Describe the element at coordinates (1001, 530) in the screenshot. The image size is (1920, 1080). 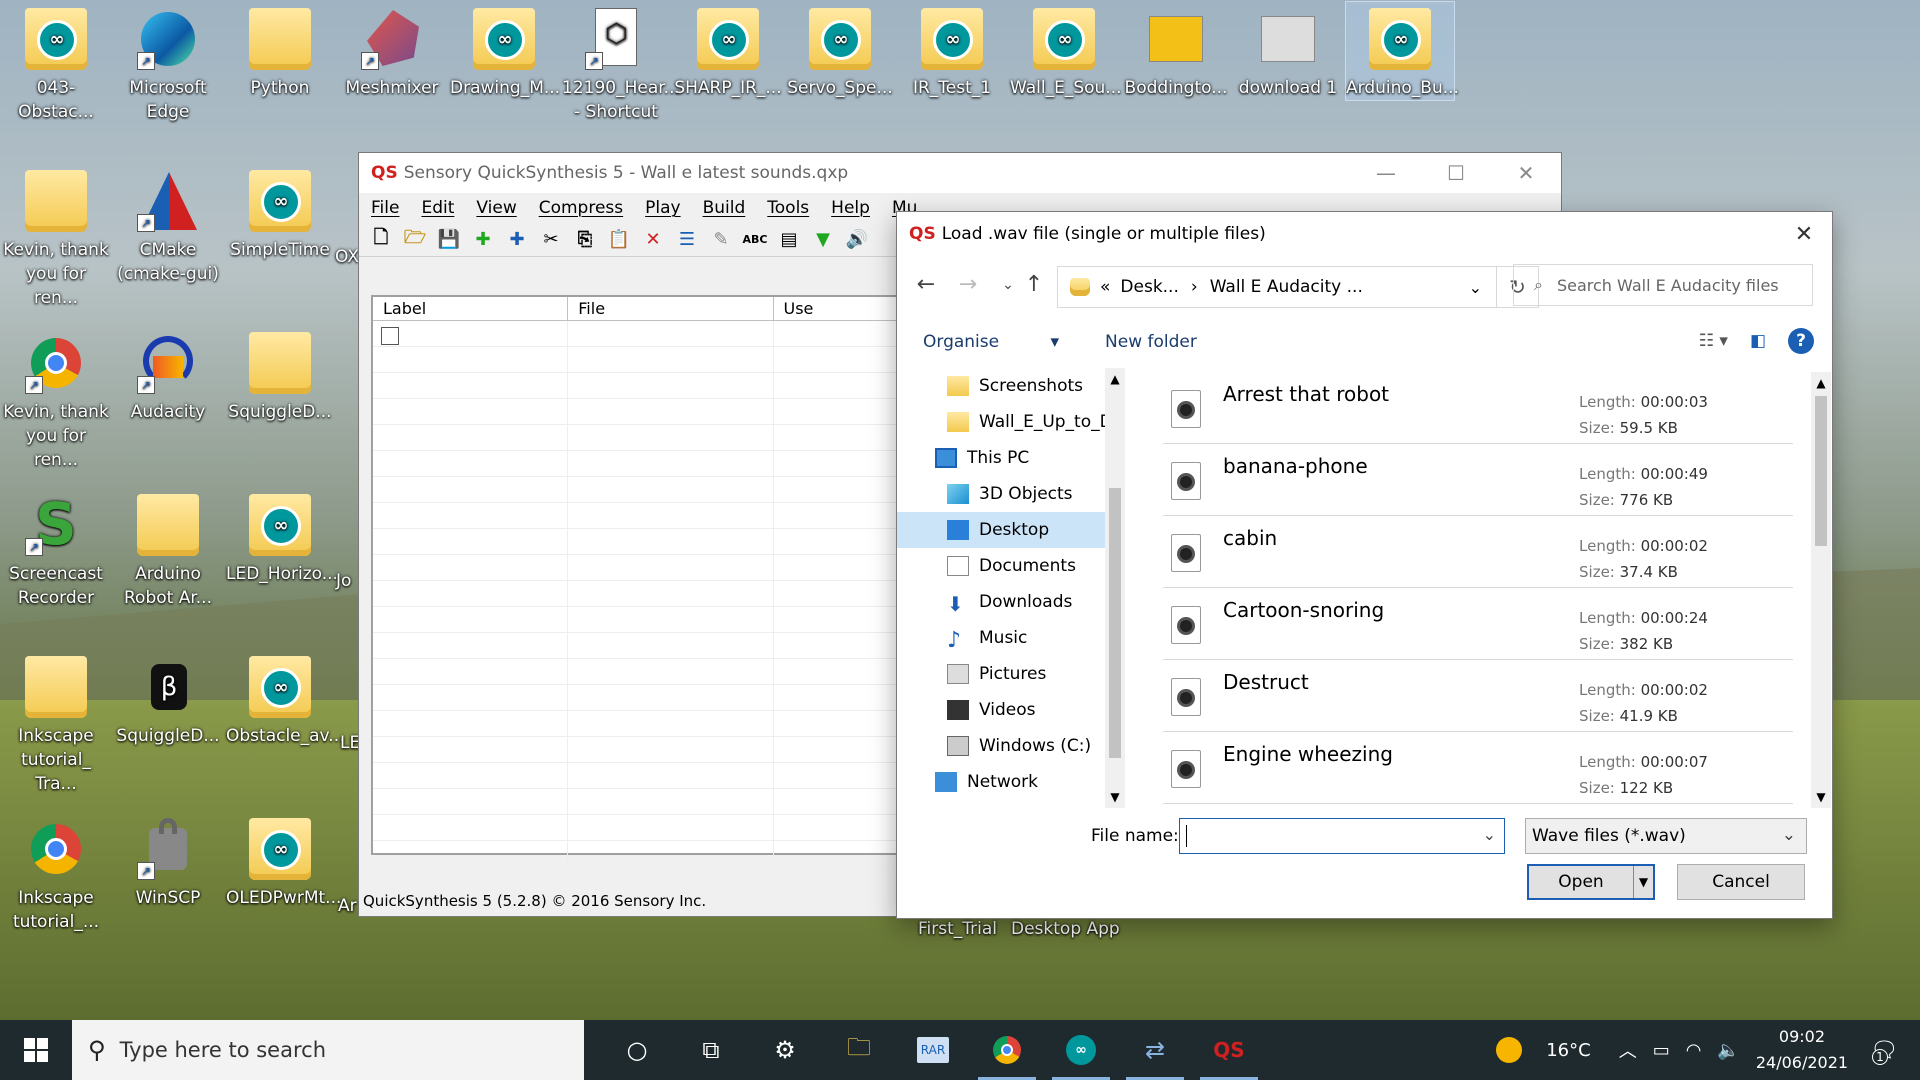
I see `nav-item-desktop: Desktop` at that location.